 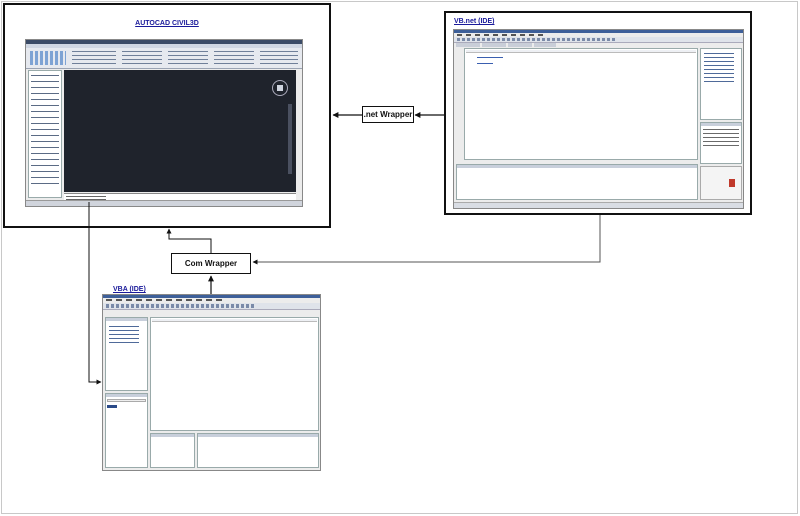 What do you see at coordinates (95, 293) in the screenshot?
I see `connector-autocad-to-vba` at bounding box center [95, 293].